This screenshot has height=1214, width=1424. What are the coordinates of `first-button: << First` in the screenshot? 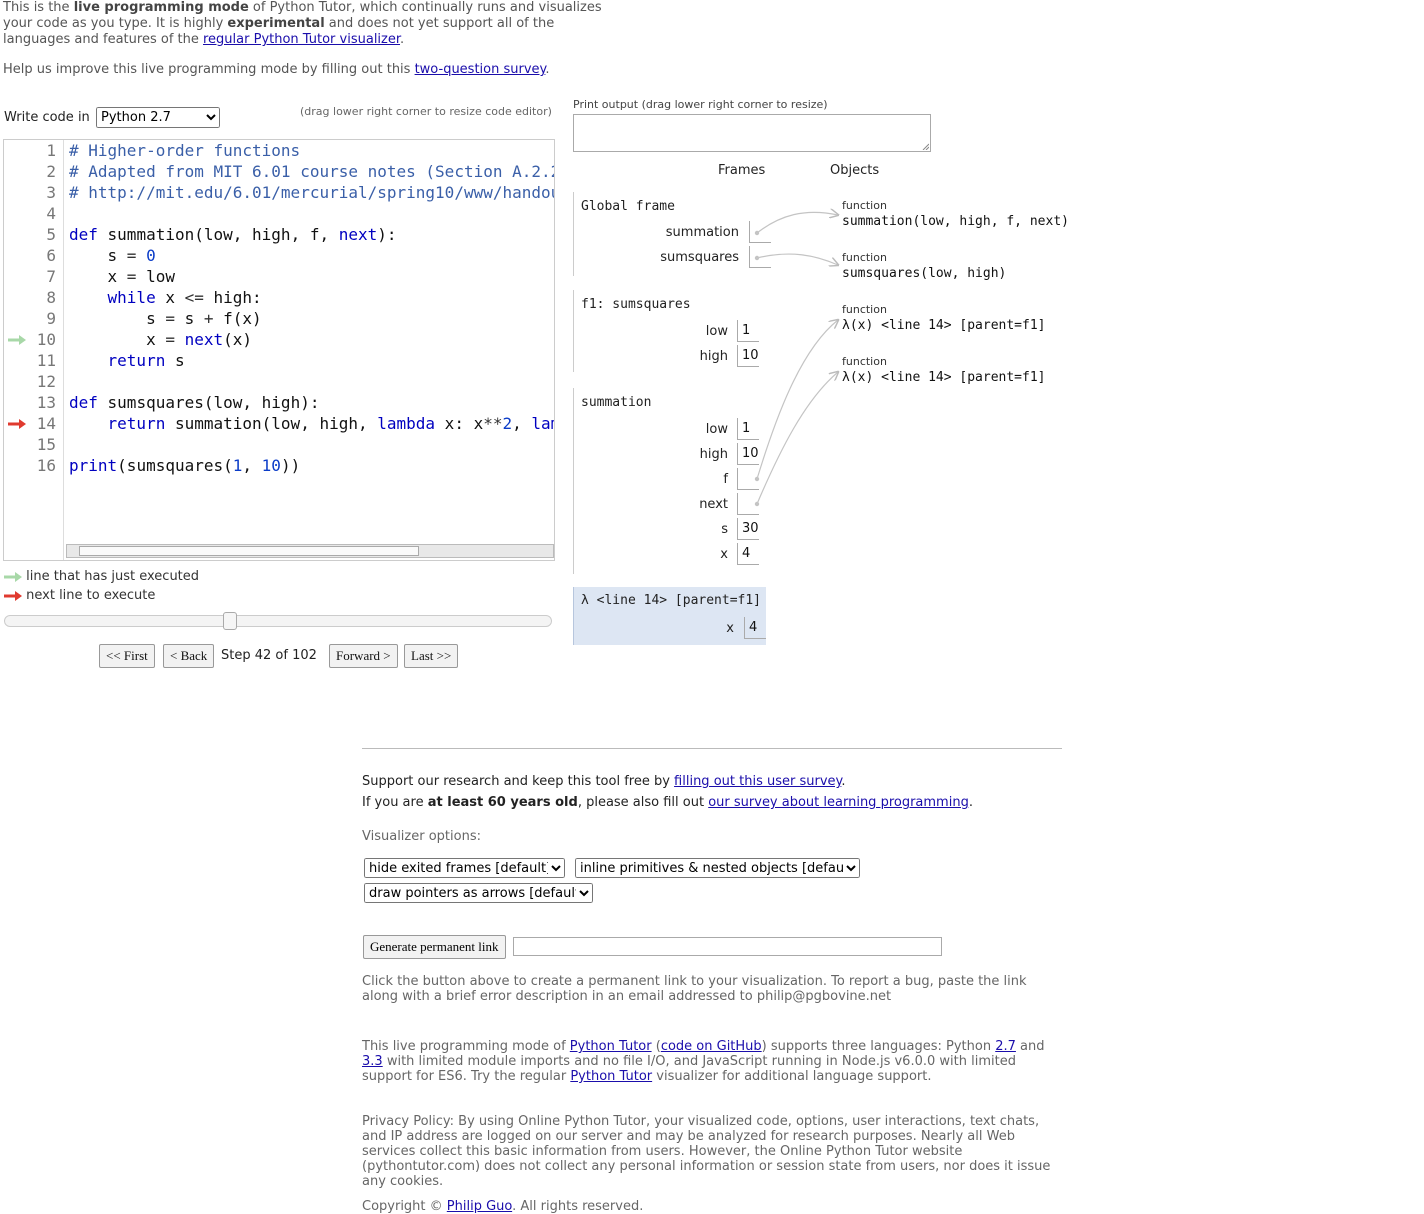 It's located at (127, 656).